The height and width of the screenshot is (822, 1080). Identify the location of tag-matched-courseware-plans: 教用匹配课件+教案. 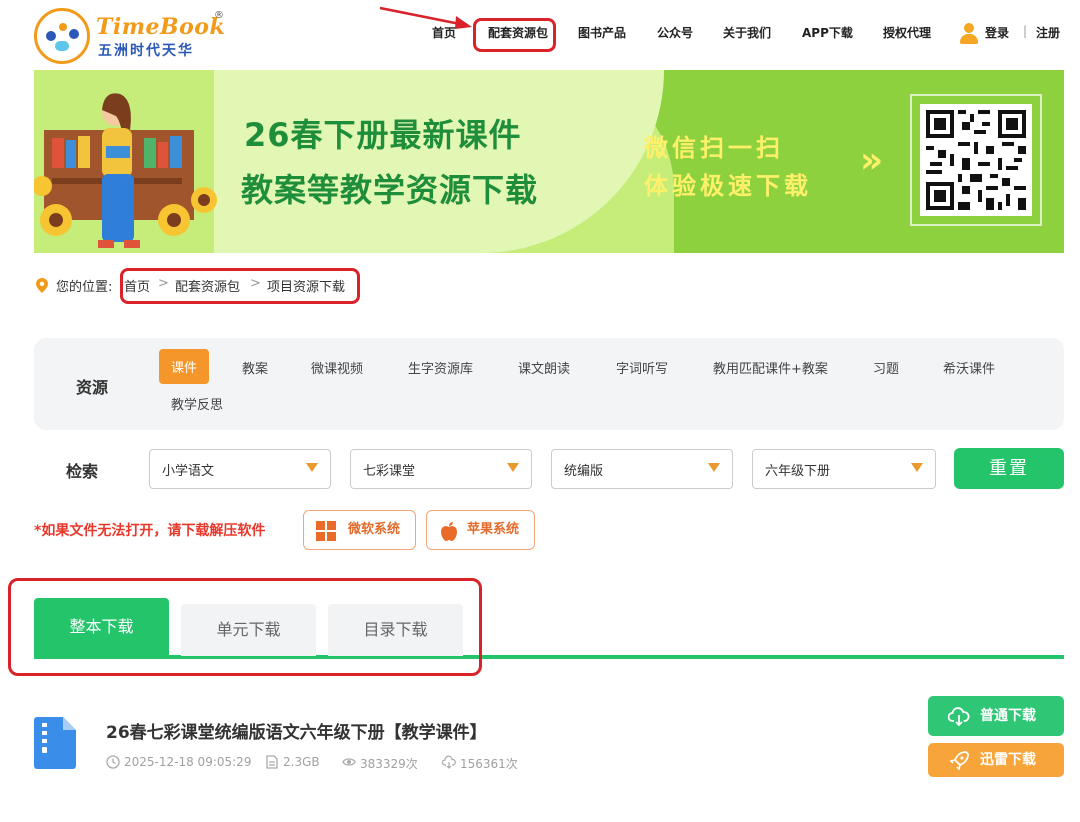
(770, 367).